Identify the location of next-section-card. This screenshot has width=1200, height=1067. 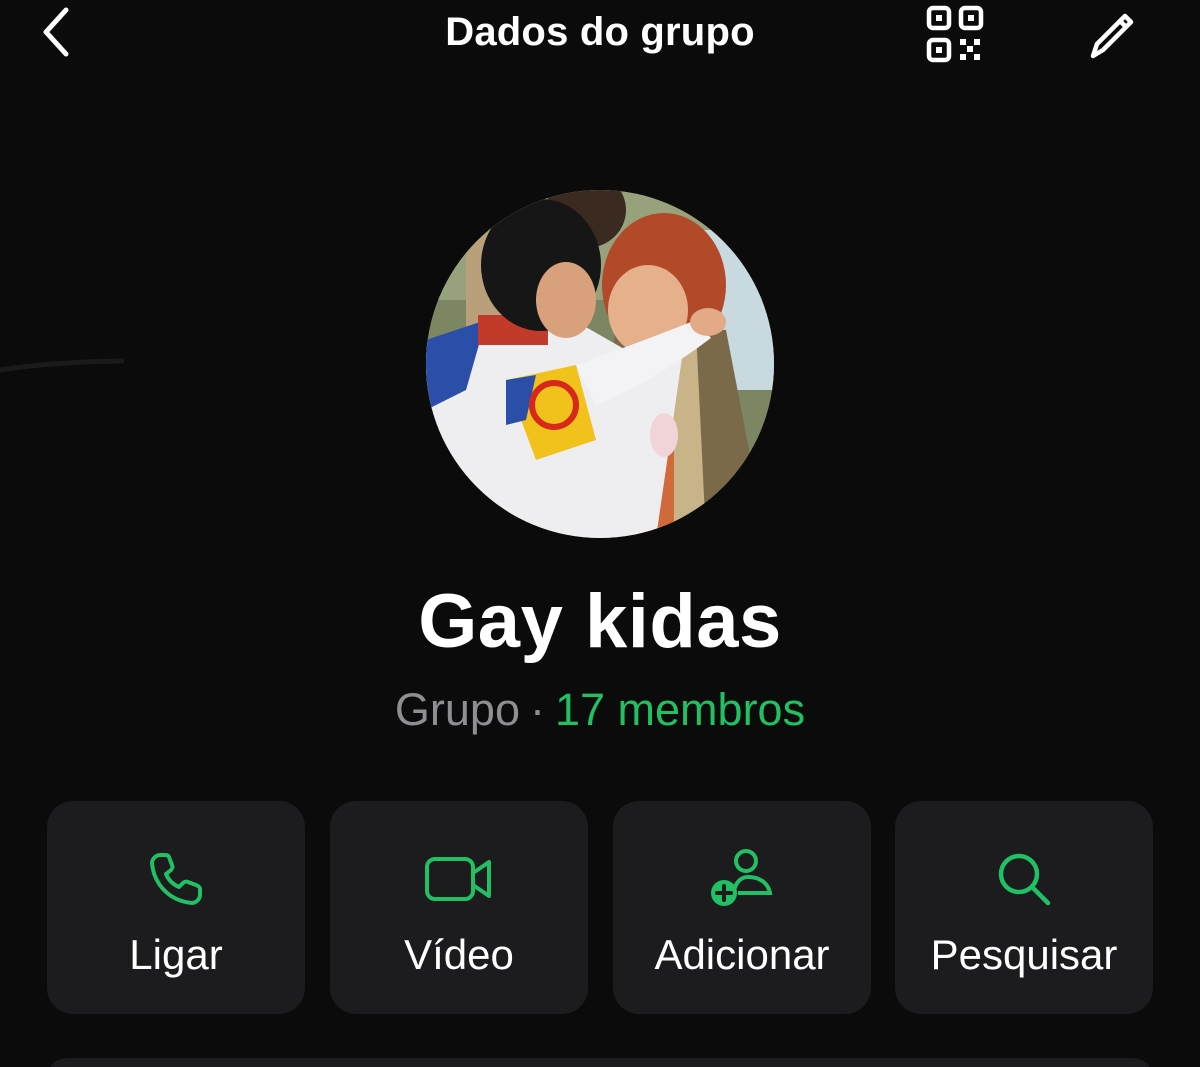
(600, 1062).